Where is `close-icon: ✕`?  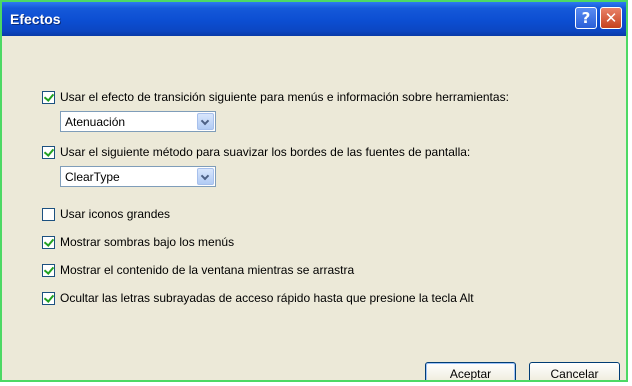
close-icon: ✕ is located at coordinates (611, 18).